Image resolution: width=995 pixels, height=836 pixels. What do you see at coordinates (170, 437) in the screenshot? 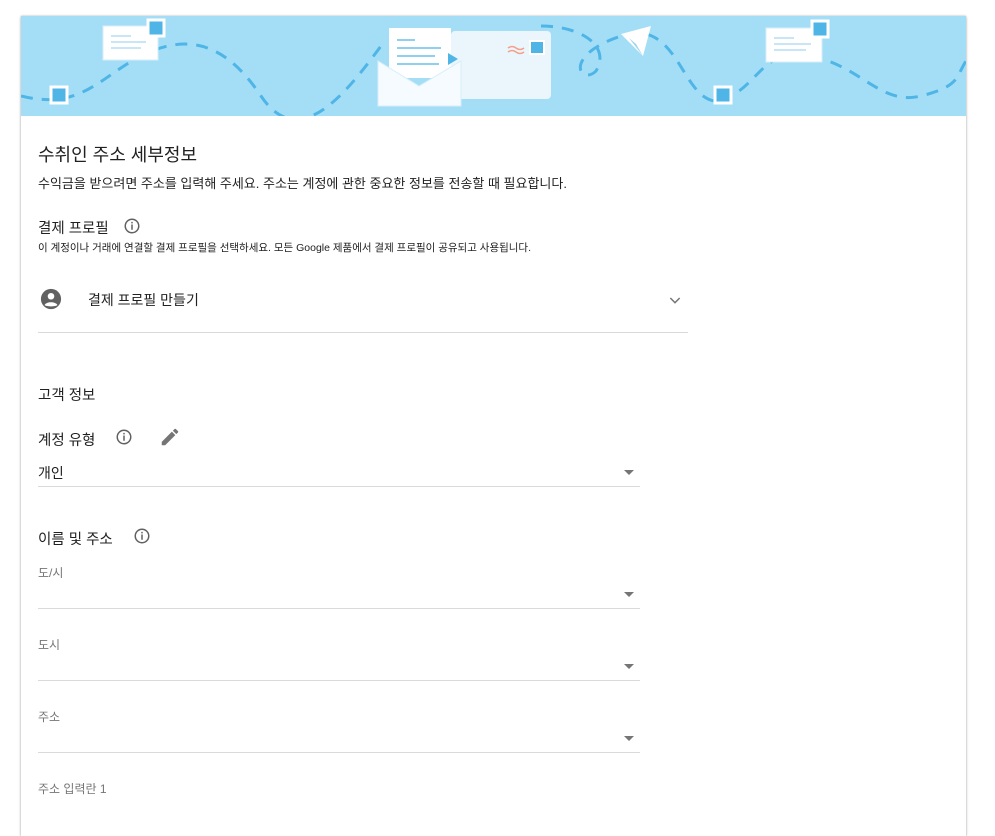
I see `pencil-icon` at bounding box center [170, 437].